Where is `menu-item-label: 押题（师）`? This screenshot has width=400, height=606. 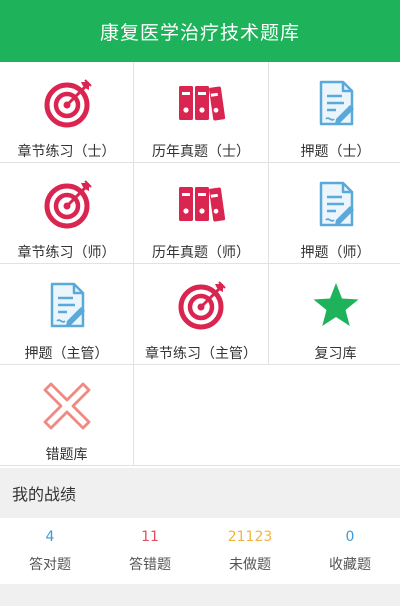 menu-item-label: 押题（师） is located at coordinates (335, 253).